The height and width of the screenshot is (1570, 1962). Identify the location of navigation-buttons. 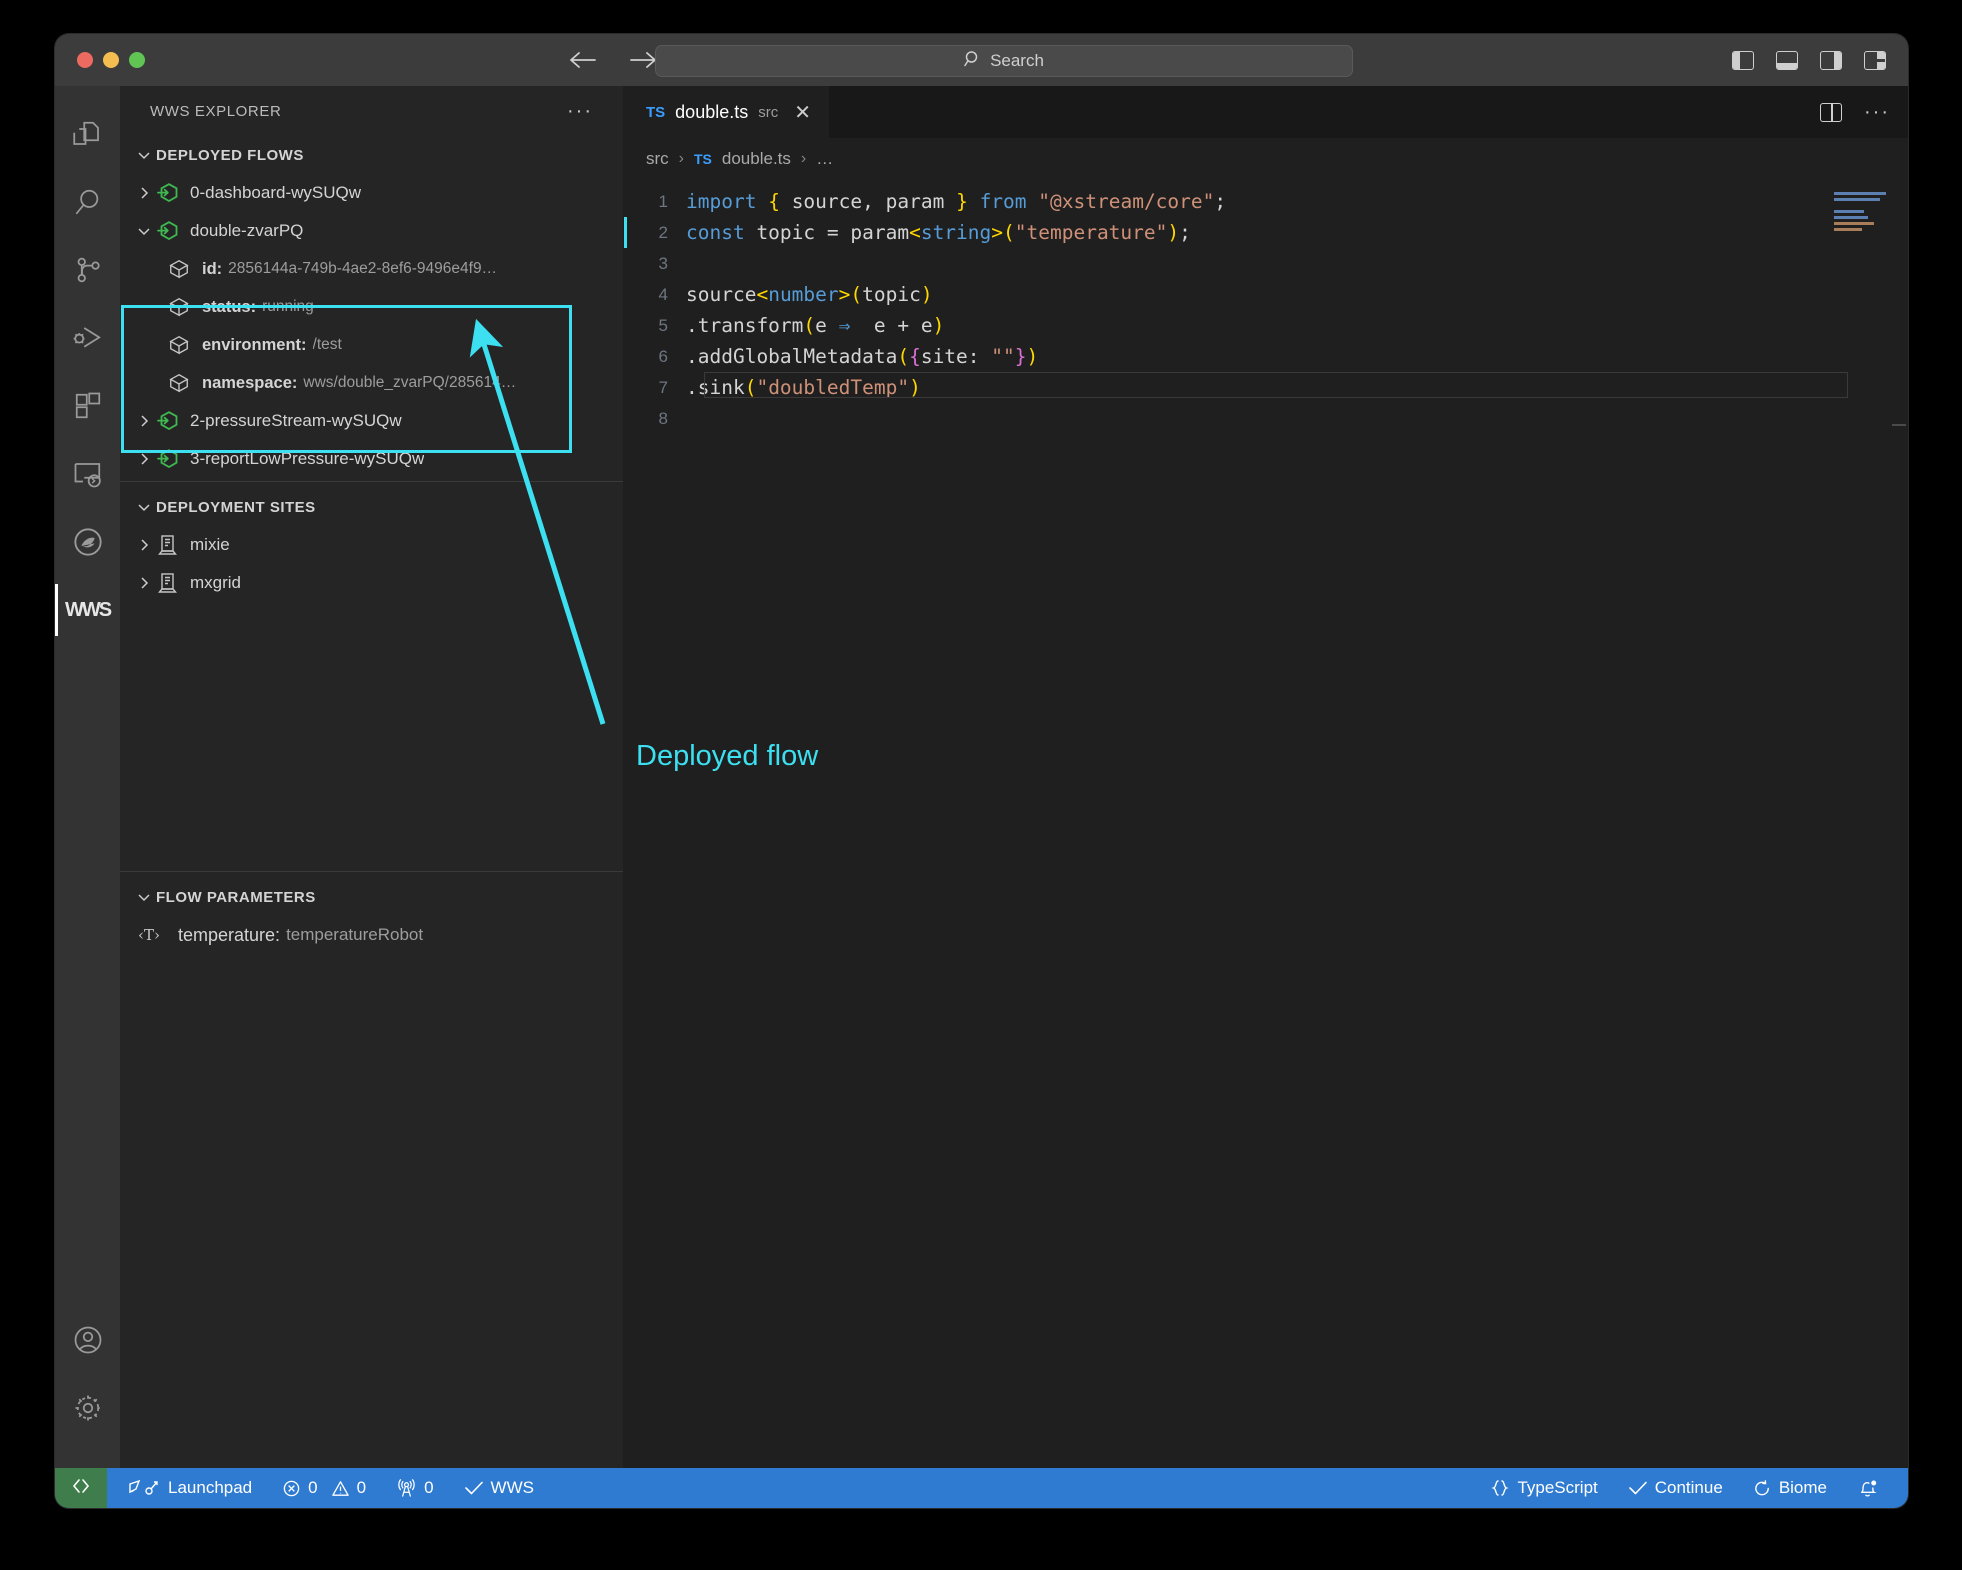
(613, 60).